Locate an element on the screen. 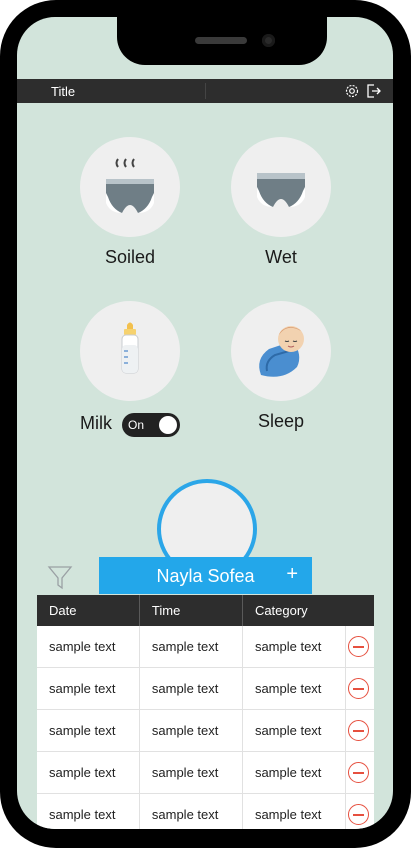  title-divider is located at coordinates (205, 91).